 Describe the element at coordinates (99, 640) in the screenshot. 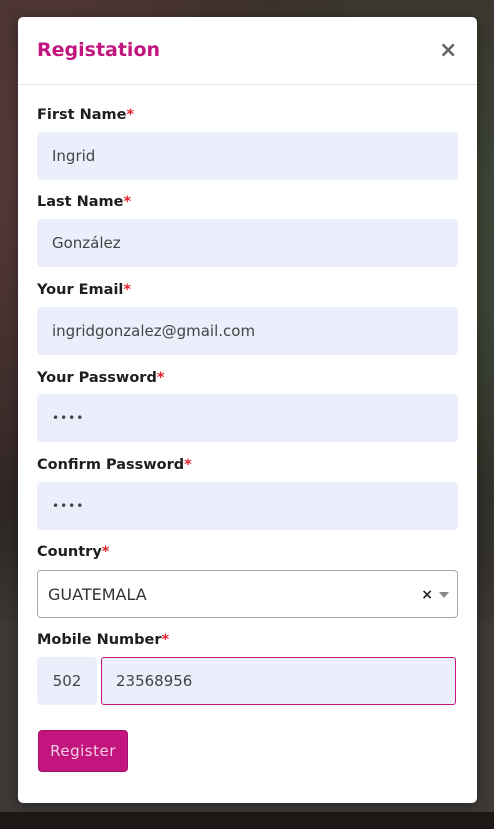

I see `mobile-number-label-text: Mobile Number` at that location.